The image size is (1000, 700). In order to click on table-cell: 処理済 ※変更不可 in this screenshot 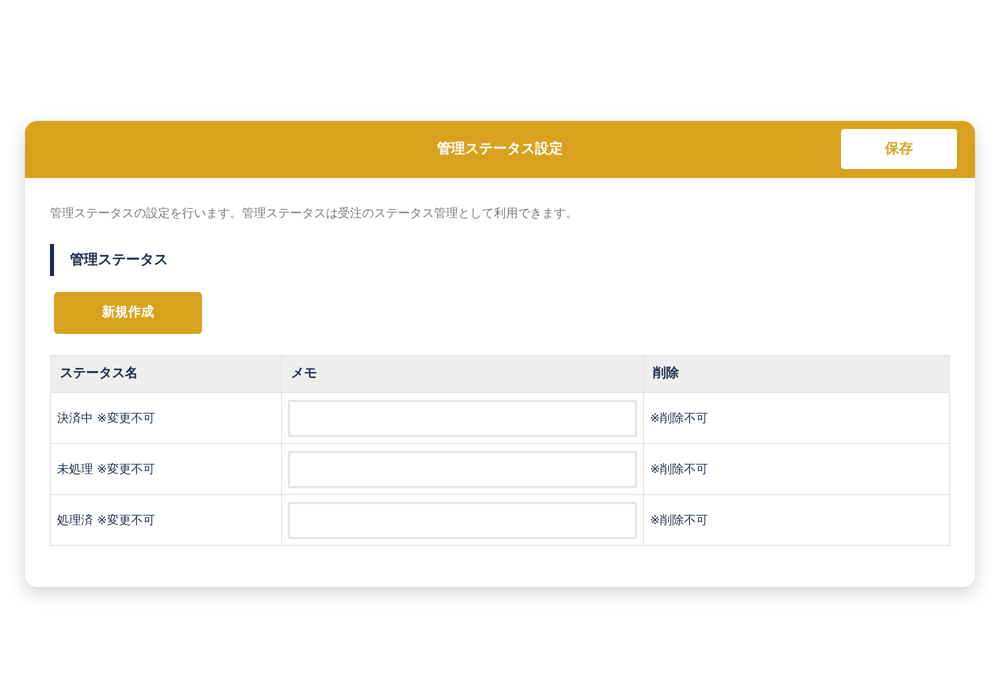, I will do `click(166, 520)`.